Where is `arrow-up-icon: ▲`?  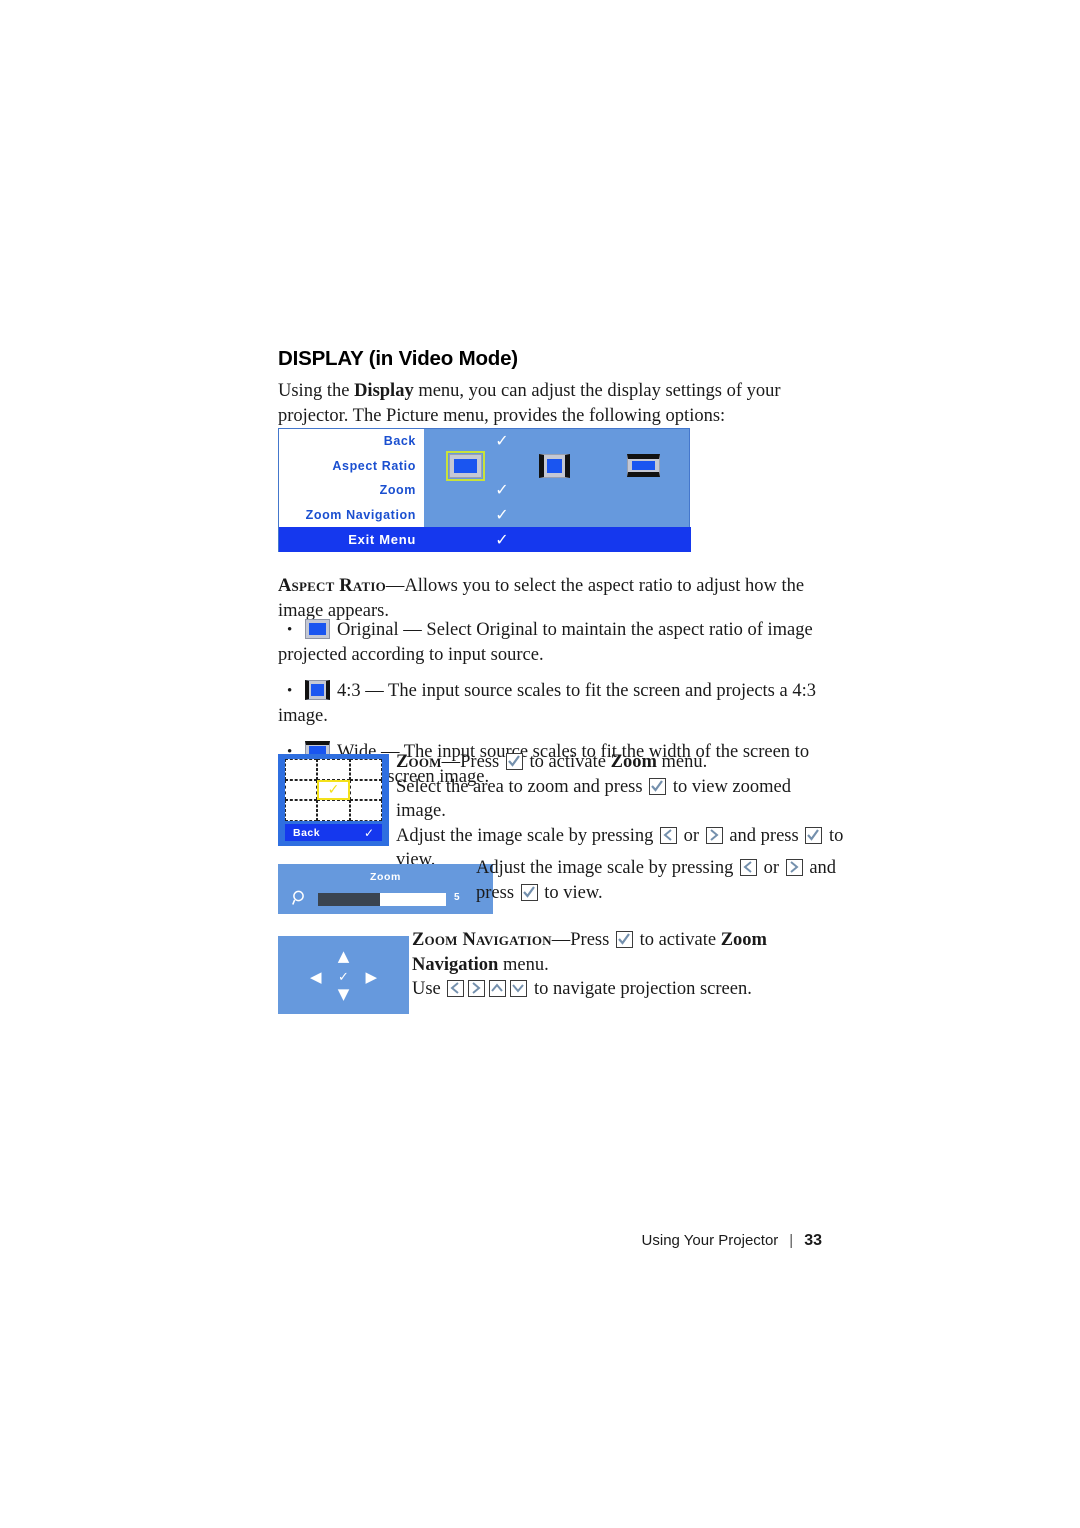
arrow-up-icon: ▲ is located at coordinates (343, 956).